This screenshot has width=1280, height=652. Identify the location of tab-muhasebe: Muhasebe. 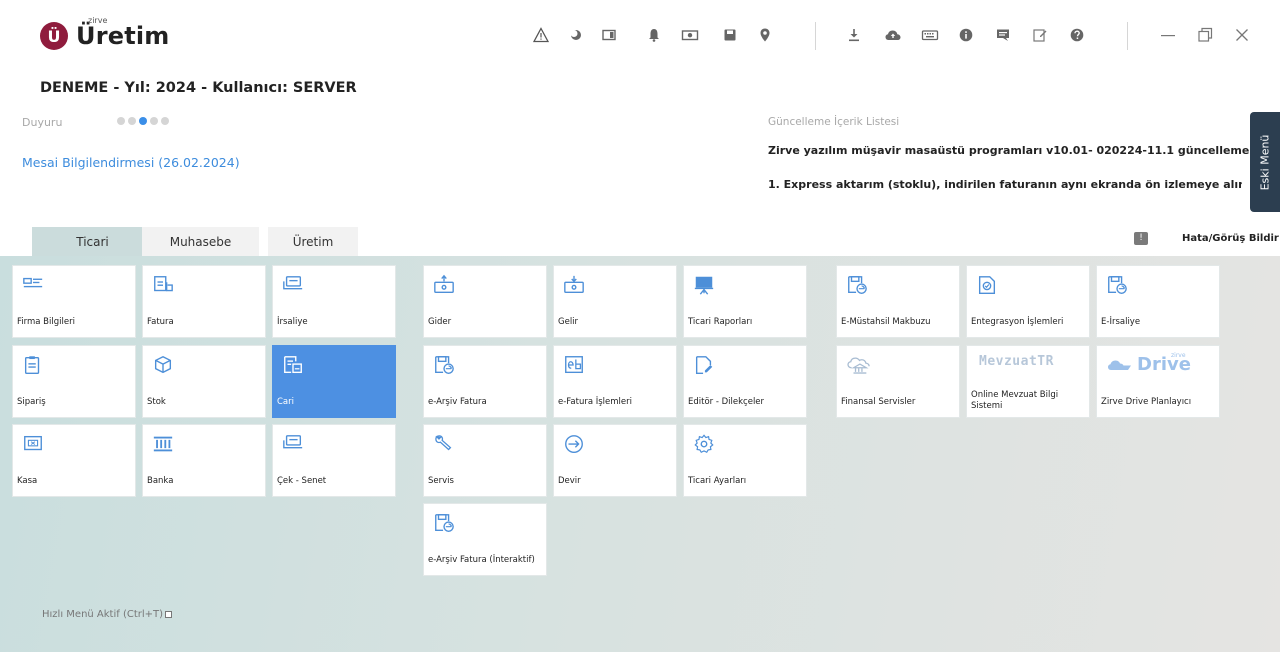
(200, 241).